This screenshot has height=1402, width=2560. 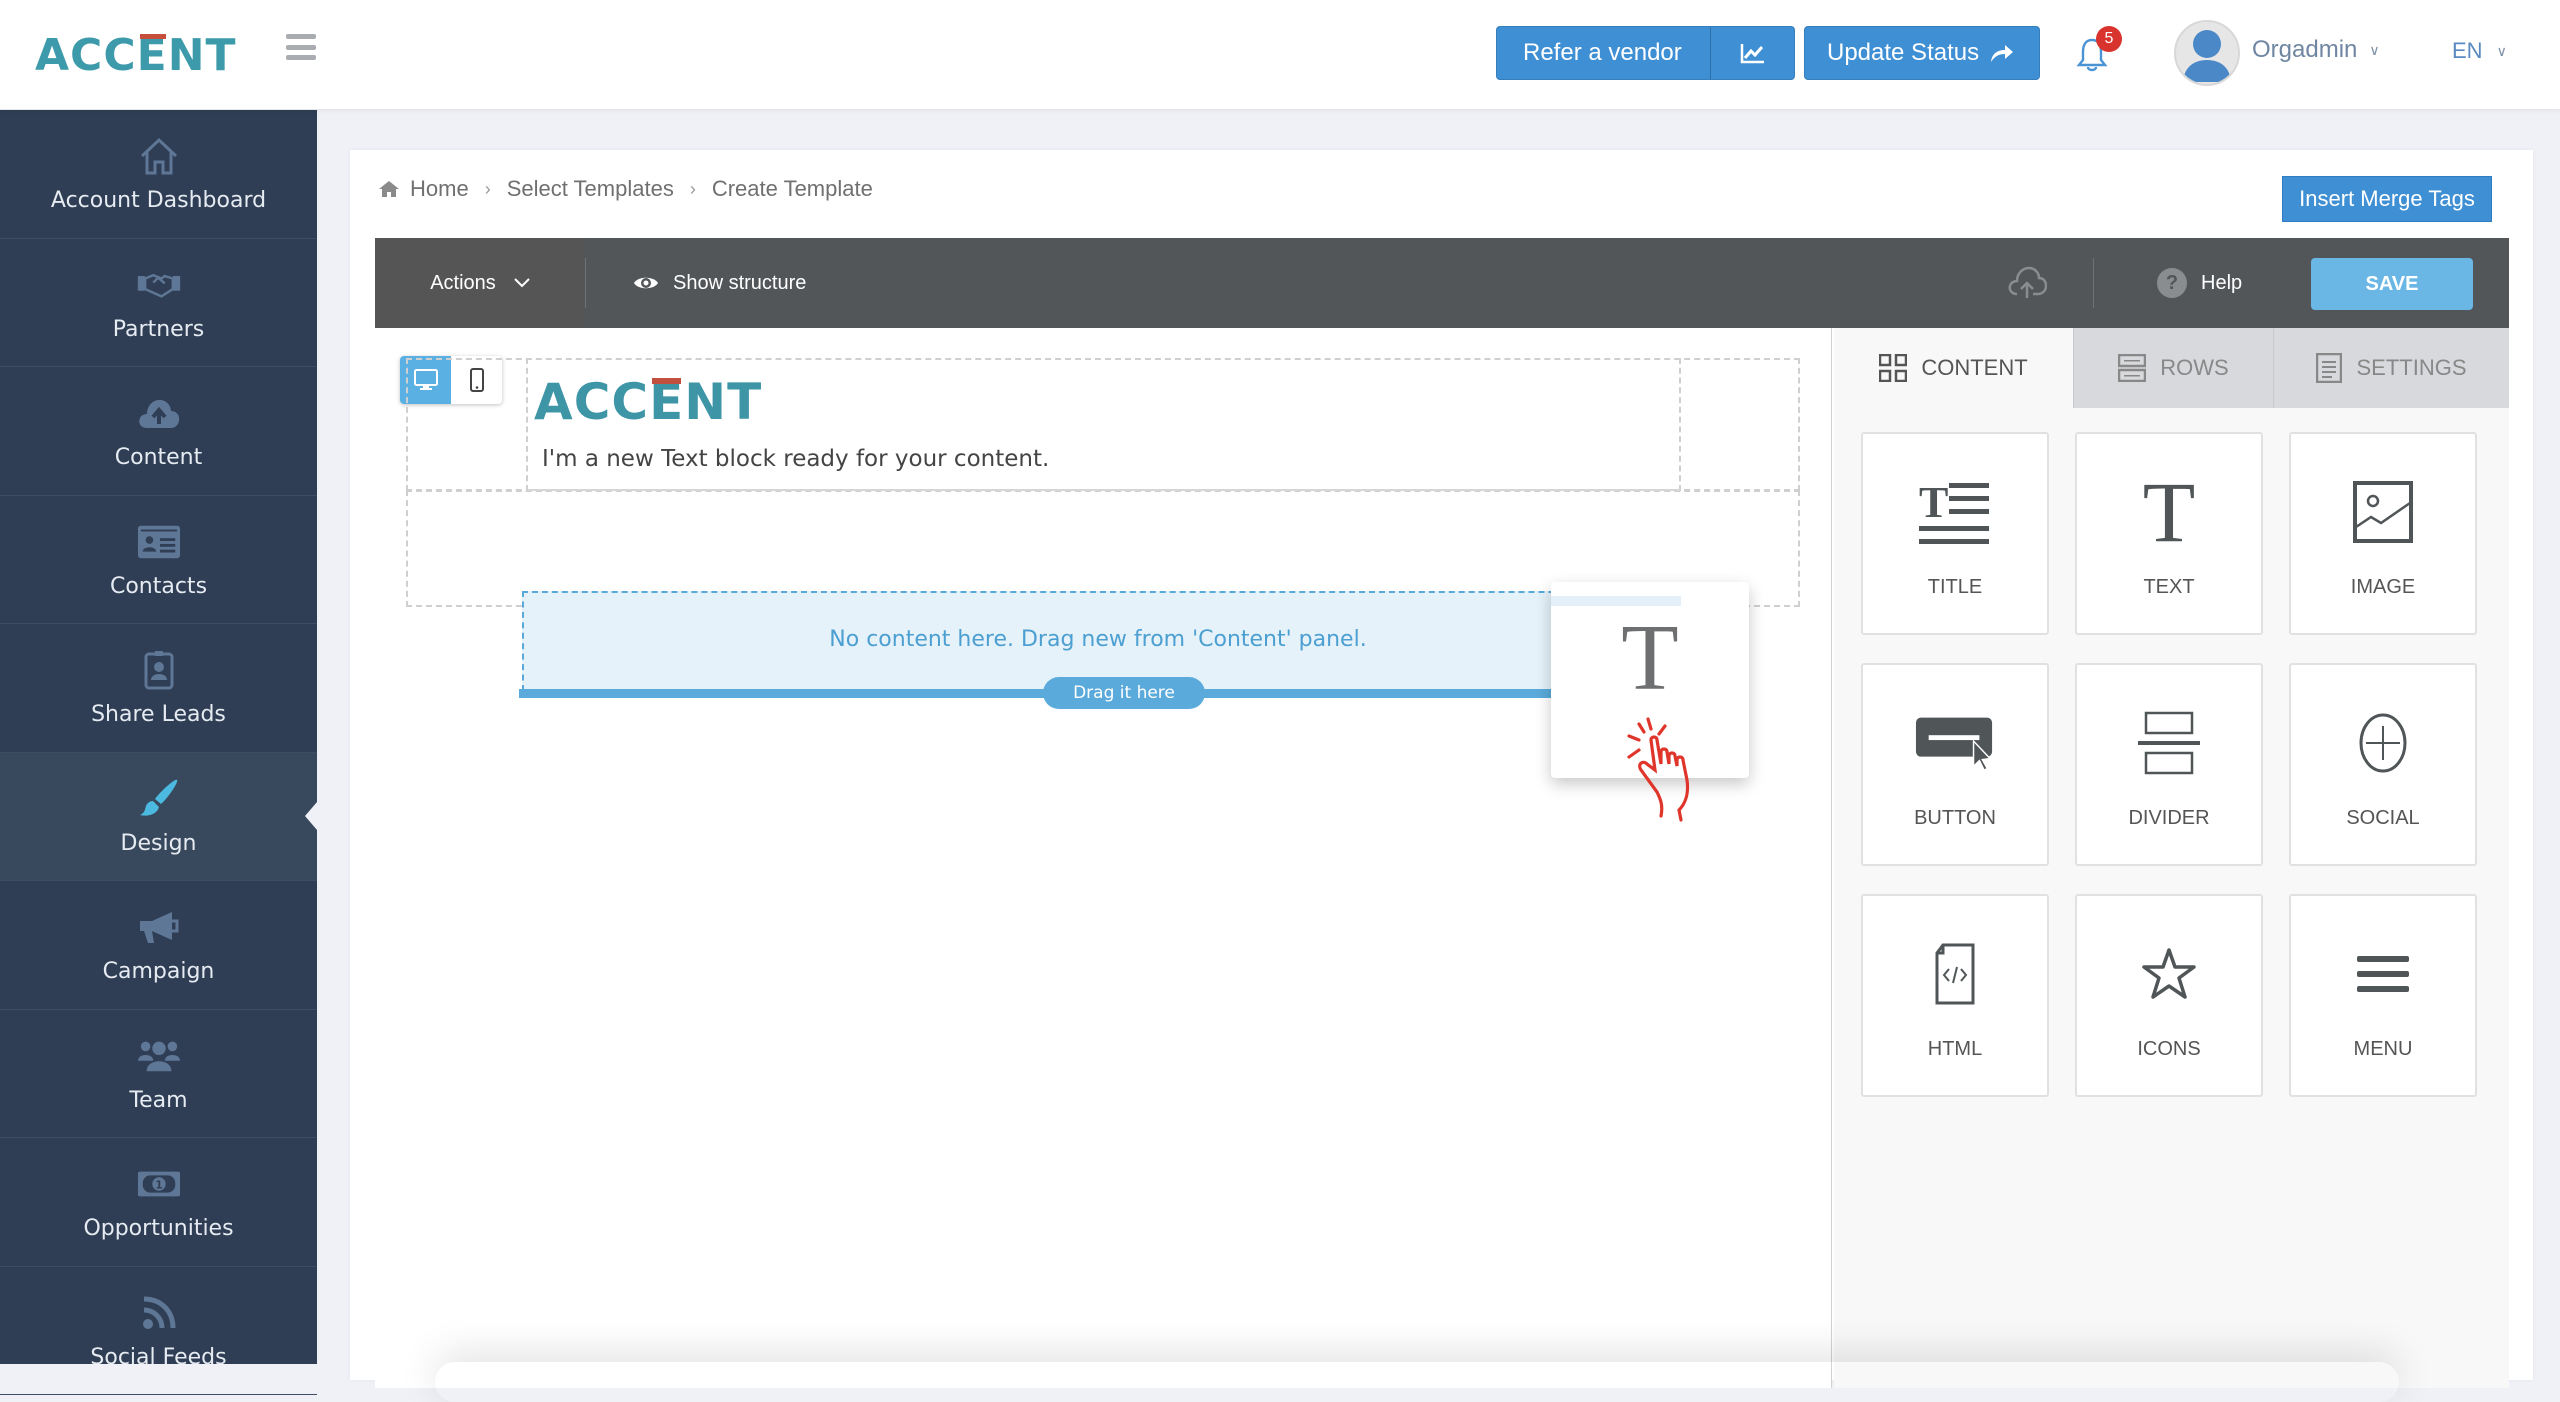 I want to click on menu-toggle-icon, so click(x=301, y=47).